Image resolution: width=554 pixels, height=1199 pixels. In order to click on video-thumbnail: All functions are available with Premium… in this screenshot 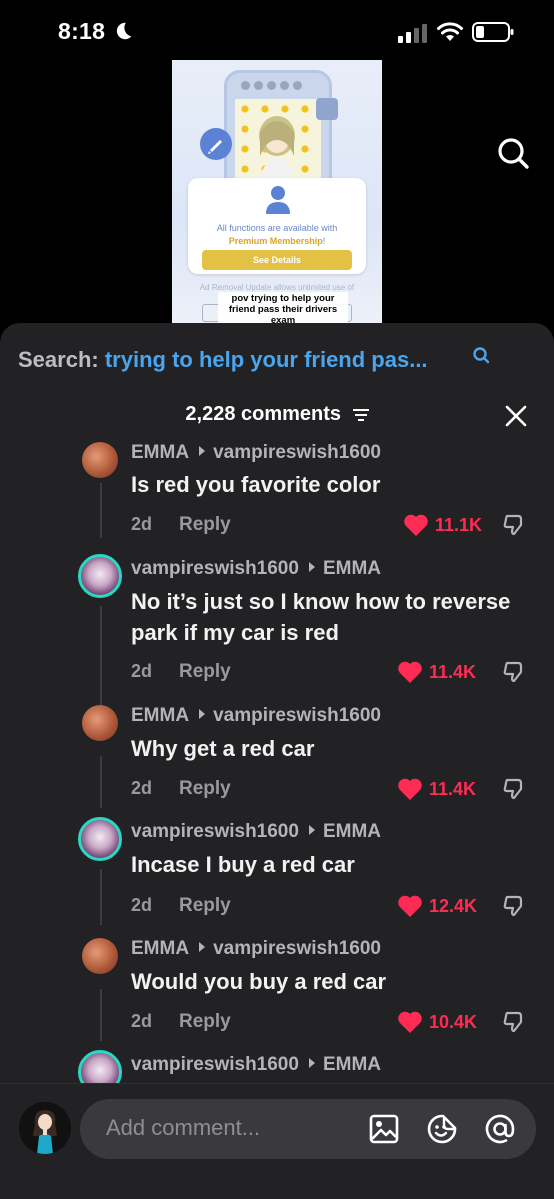, I will do `click(277, 195)`.